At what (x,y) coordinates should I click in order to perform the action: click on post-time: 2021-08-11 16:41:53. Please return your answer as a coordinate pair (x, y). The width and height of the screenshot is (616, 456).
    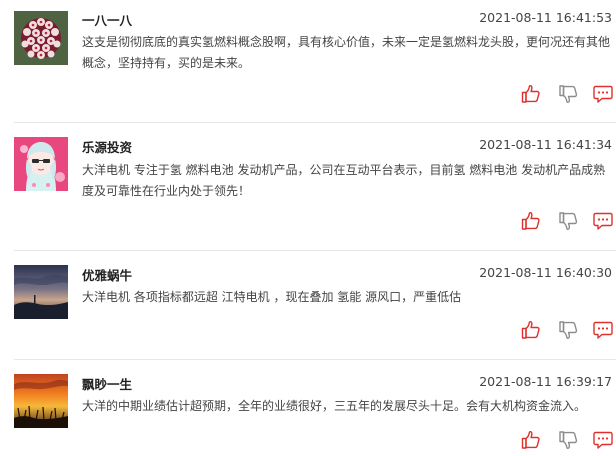
    Looking at the image, I should click on (545, 17).